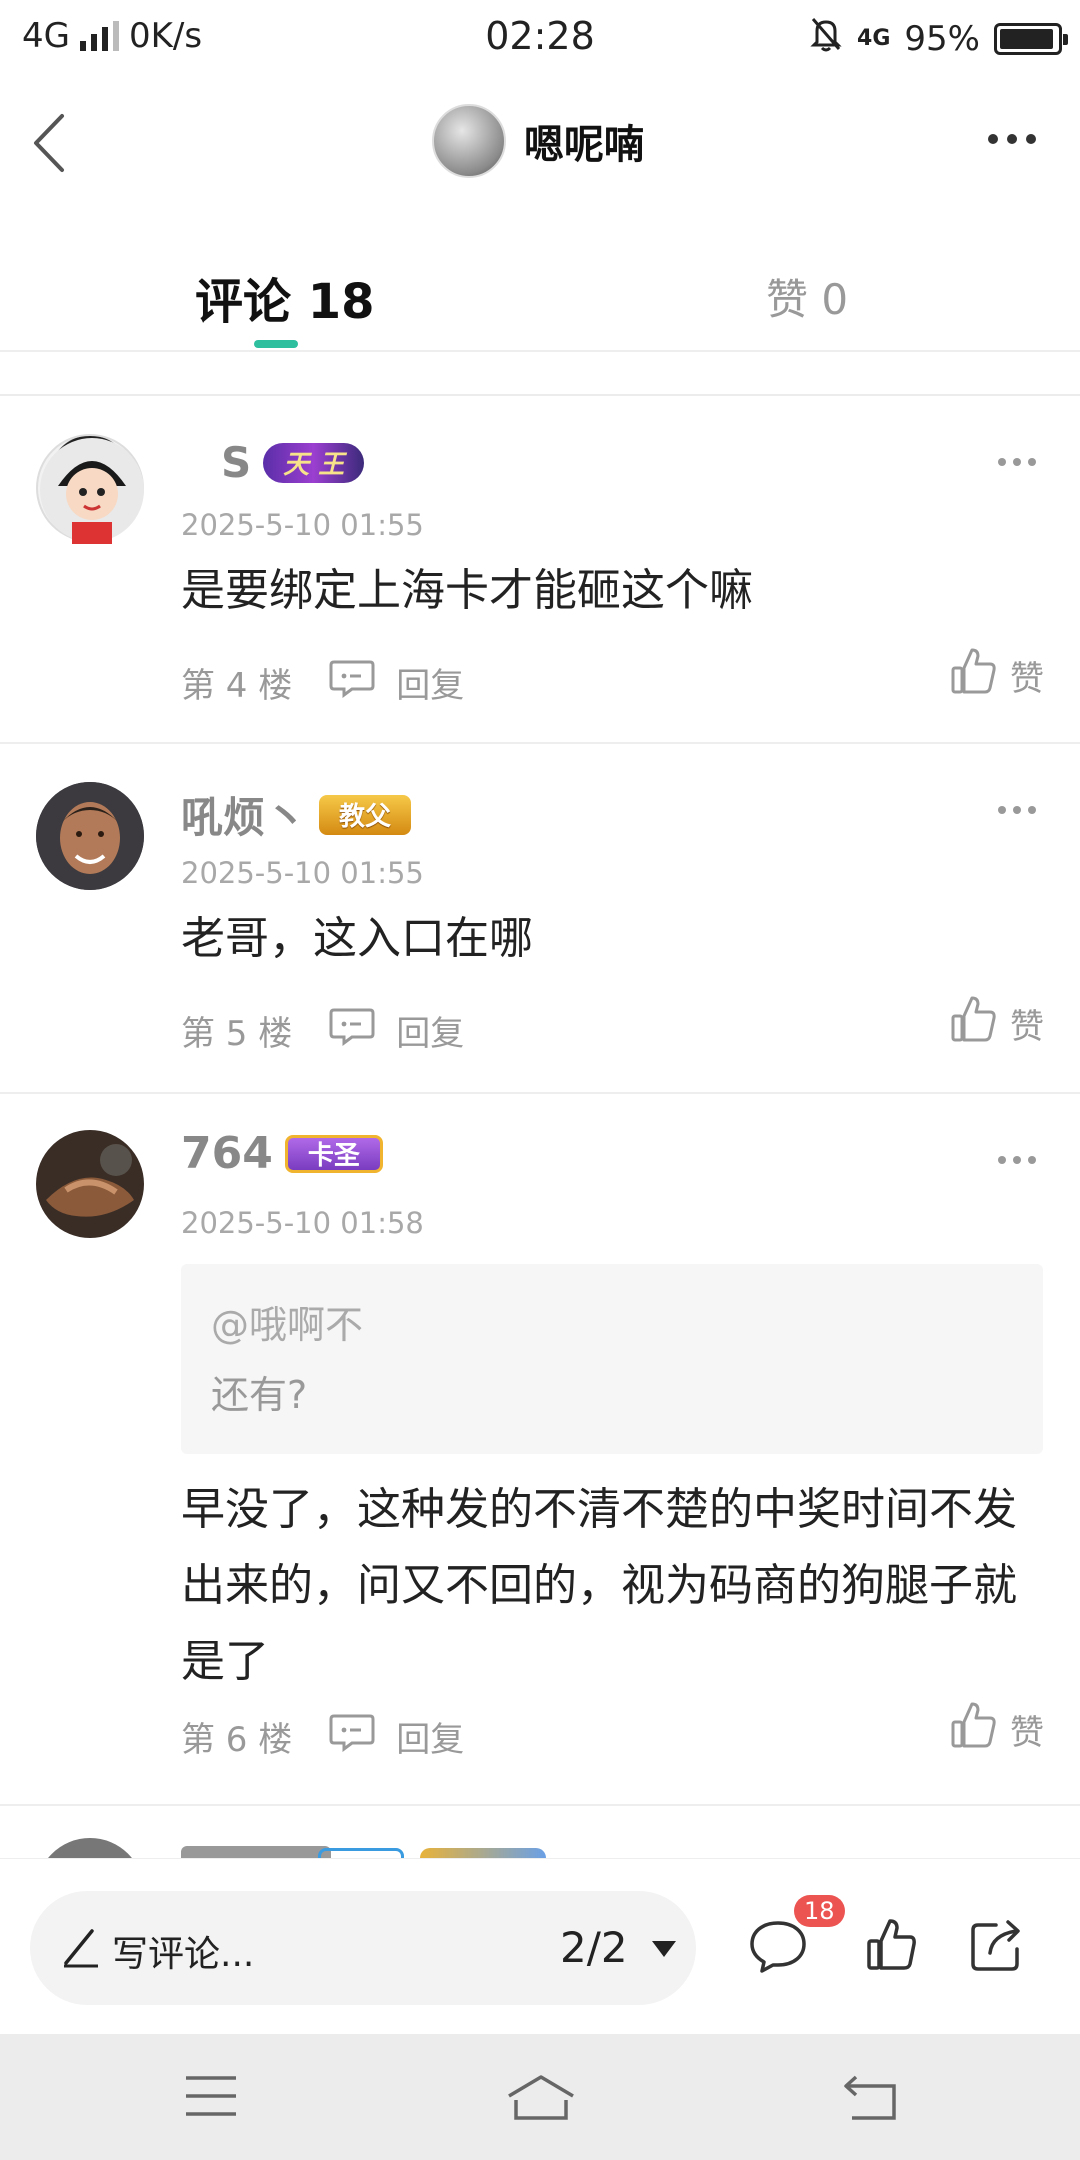 The height and width of the screenshot is (2160, 1080). What do you see at coordinates (807, 296) in the screenshot?
I see `tab-likes: 赞 0` at bounding box center [807, 296].